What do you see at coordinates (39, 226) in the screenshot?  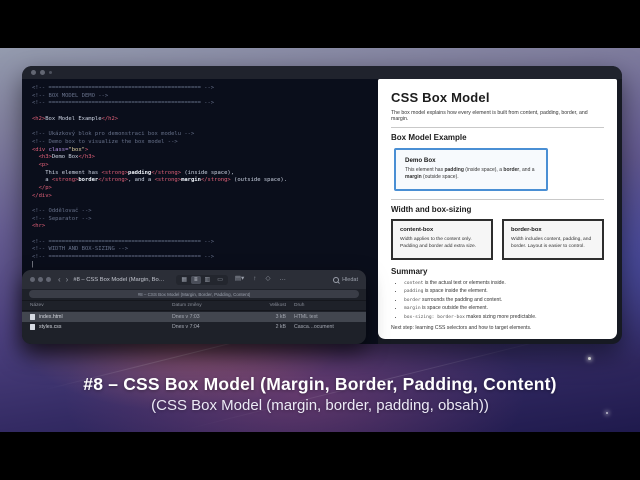 I see `code-line: <hr>` at bounding box center [39, 226].